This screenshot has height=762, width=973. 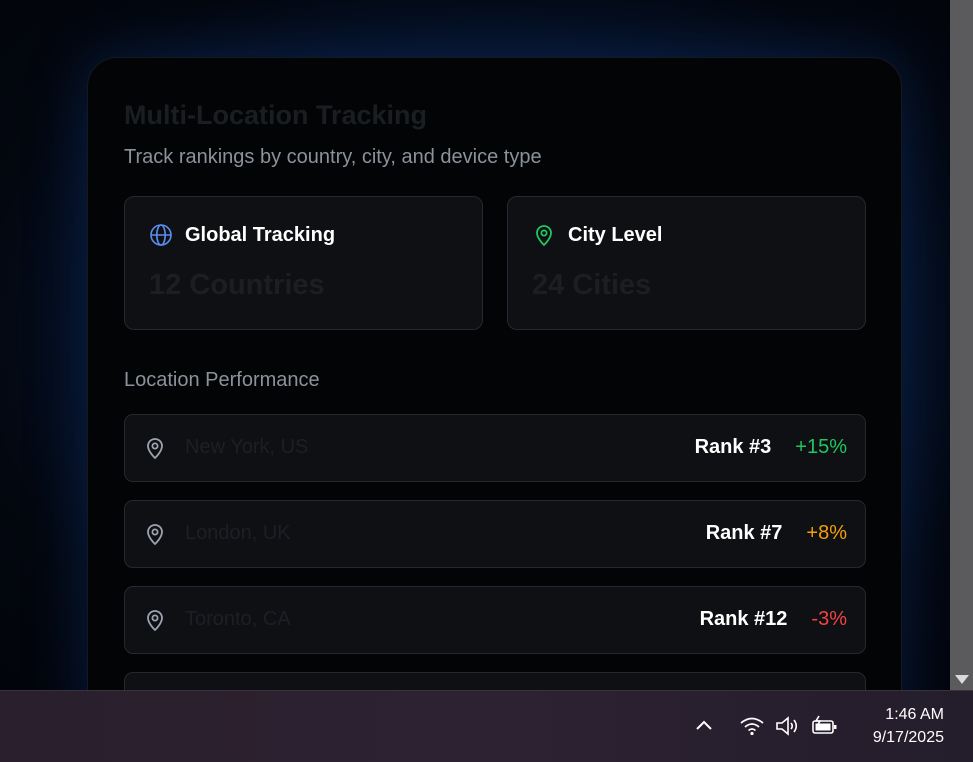 What do you see at coordinates (222, 380) in the screenshot?
I see `section-title: Location Performance` at bounding box center [222, 380].